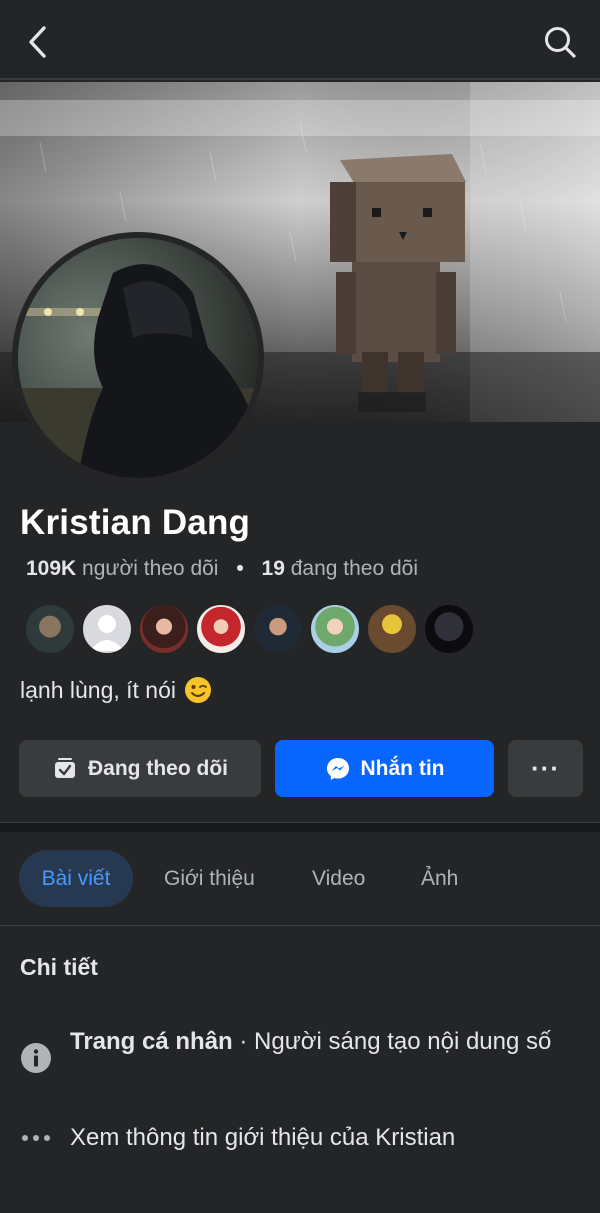 The image size is (600, 1213). I want to click on followers-label: người theo dõi, so click(150, 568).